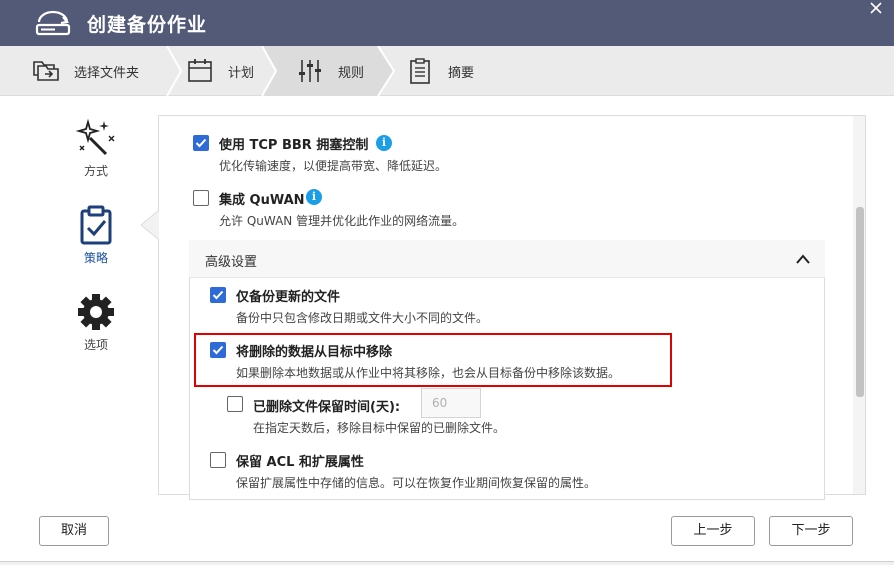  I want to click on retain-days-checkbox, so click(235, 404).